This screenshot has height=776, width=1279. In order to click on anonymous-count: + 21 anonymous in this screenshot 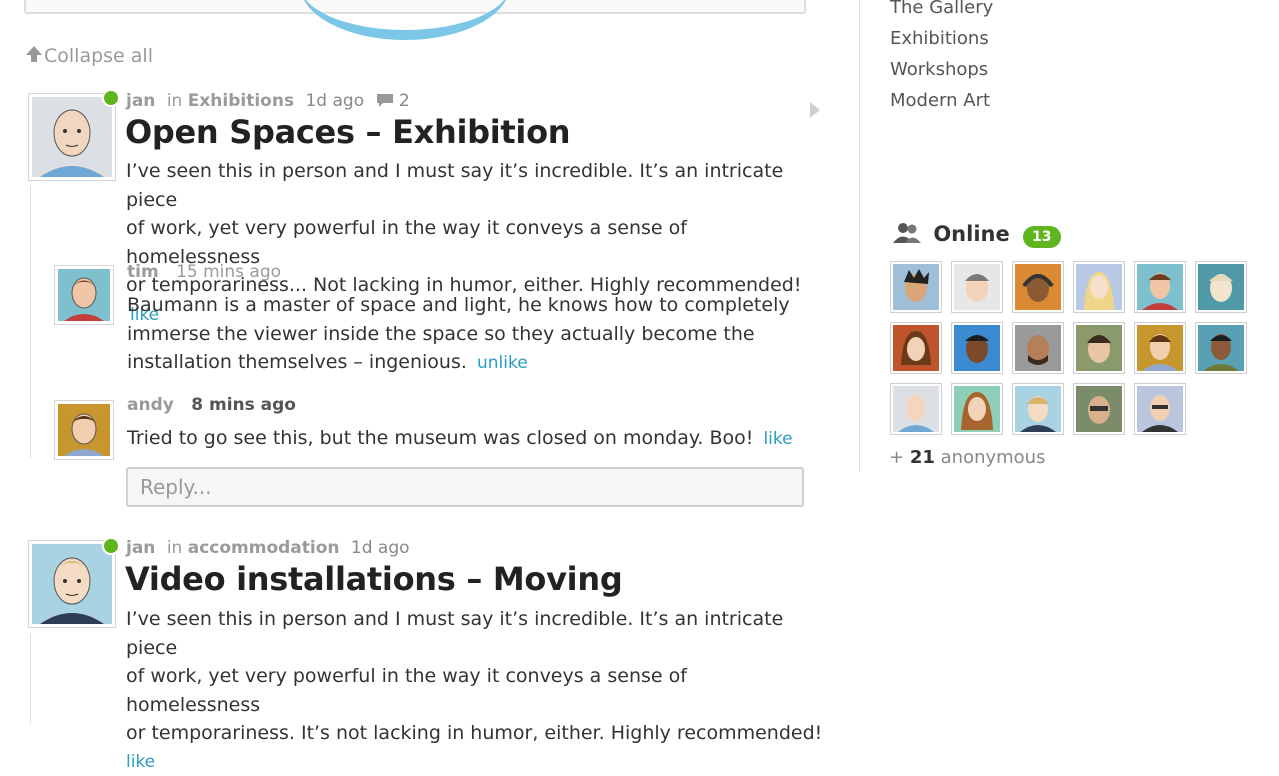, I will do `click(967, 457)`.